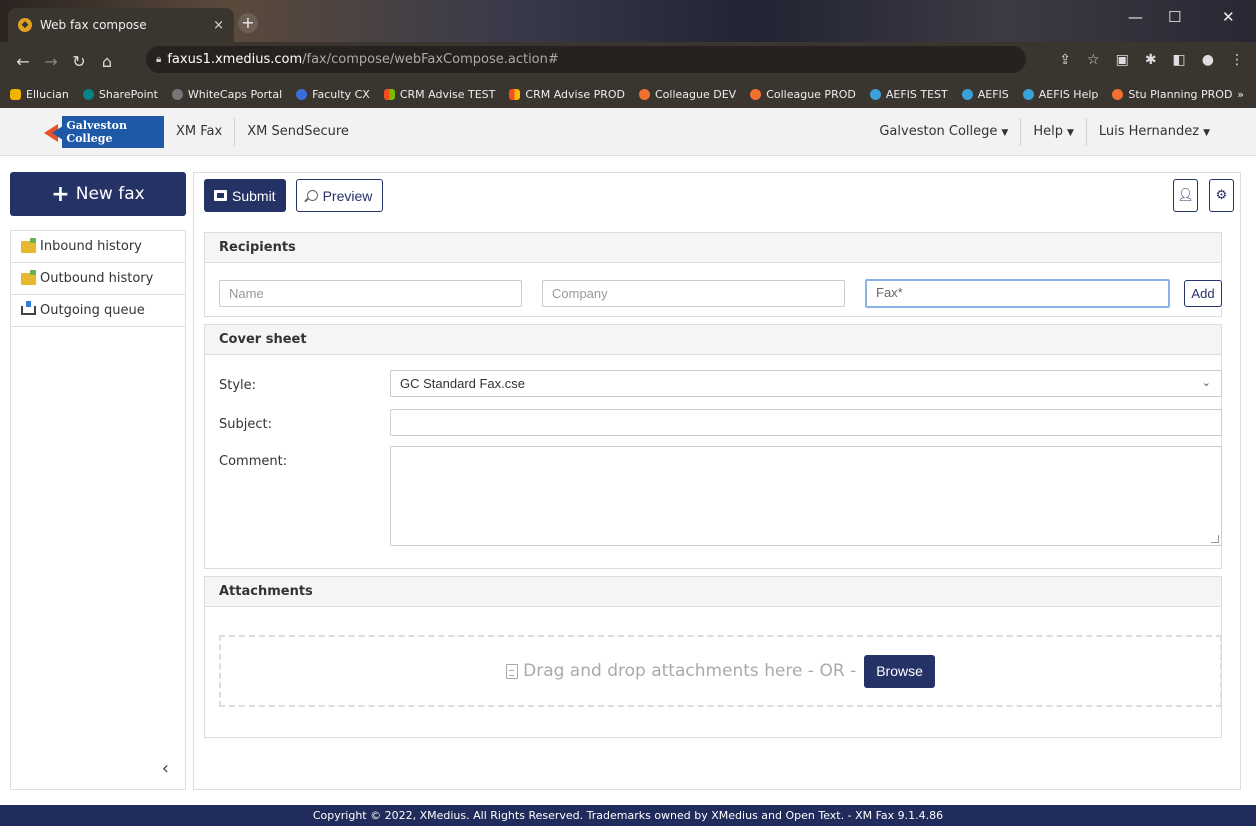  Describe the element at coordinates (339, 195) in the screenshot. I see `preview-button: Preview` at that location.